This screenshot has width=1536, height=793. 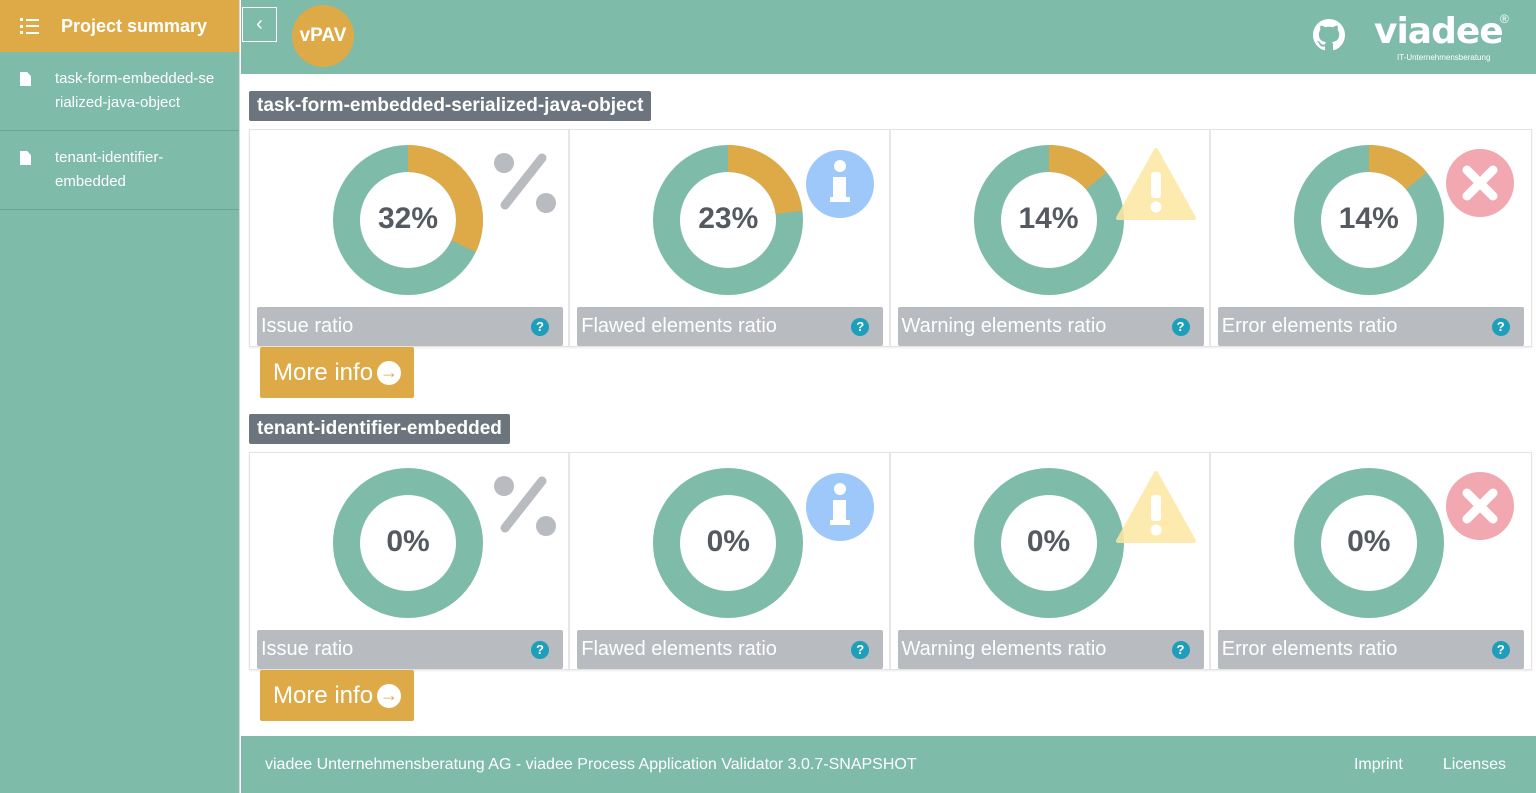 What do you see at coordinates (134, 25) in the screenshot?
I see `sidebar-title: Project summary` at bounding box center [134, 25].